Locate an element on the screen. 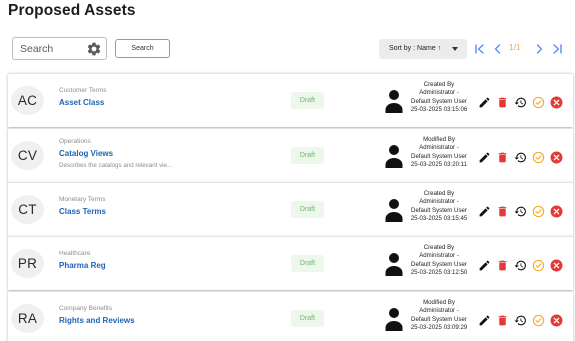 The image size is (575, 341). avatar: CV is located at coordinates (27, 155).